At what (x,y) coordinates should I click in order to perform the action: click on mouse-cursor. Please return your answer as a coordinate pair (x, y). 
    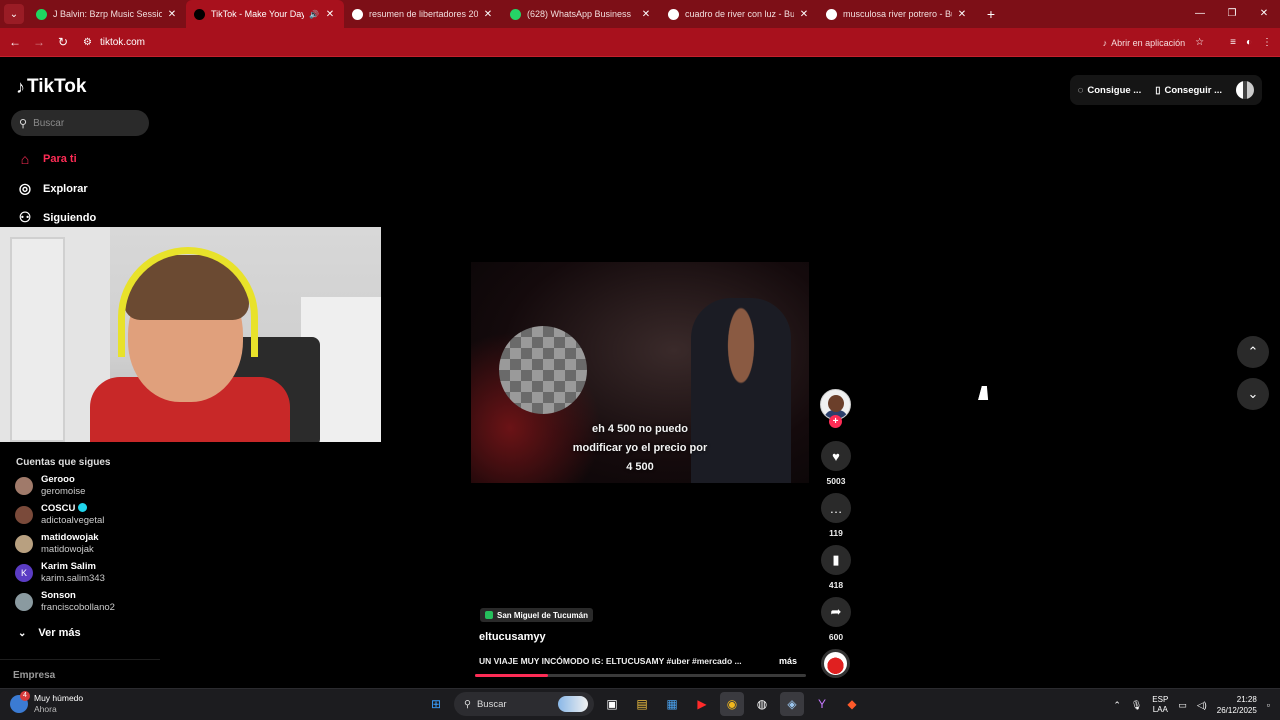
    Looking at the image, I should click on (985, 393).